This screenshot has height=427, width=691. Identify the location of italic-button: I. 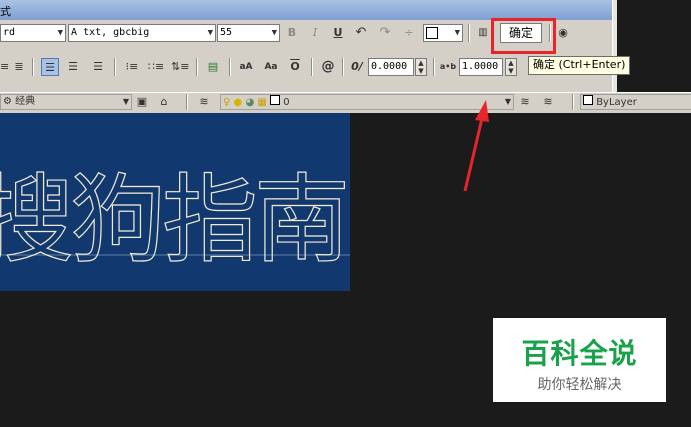
(315, 33).